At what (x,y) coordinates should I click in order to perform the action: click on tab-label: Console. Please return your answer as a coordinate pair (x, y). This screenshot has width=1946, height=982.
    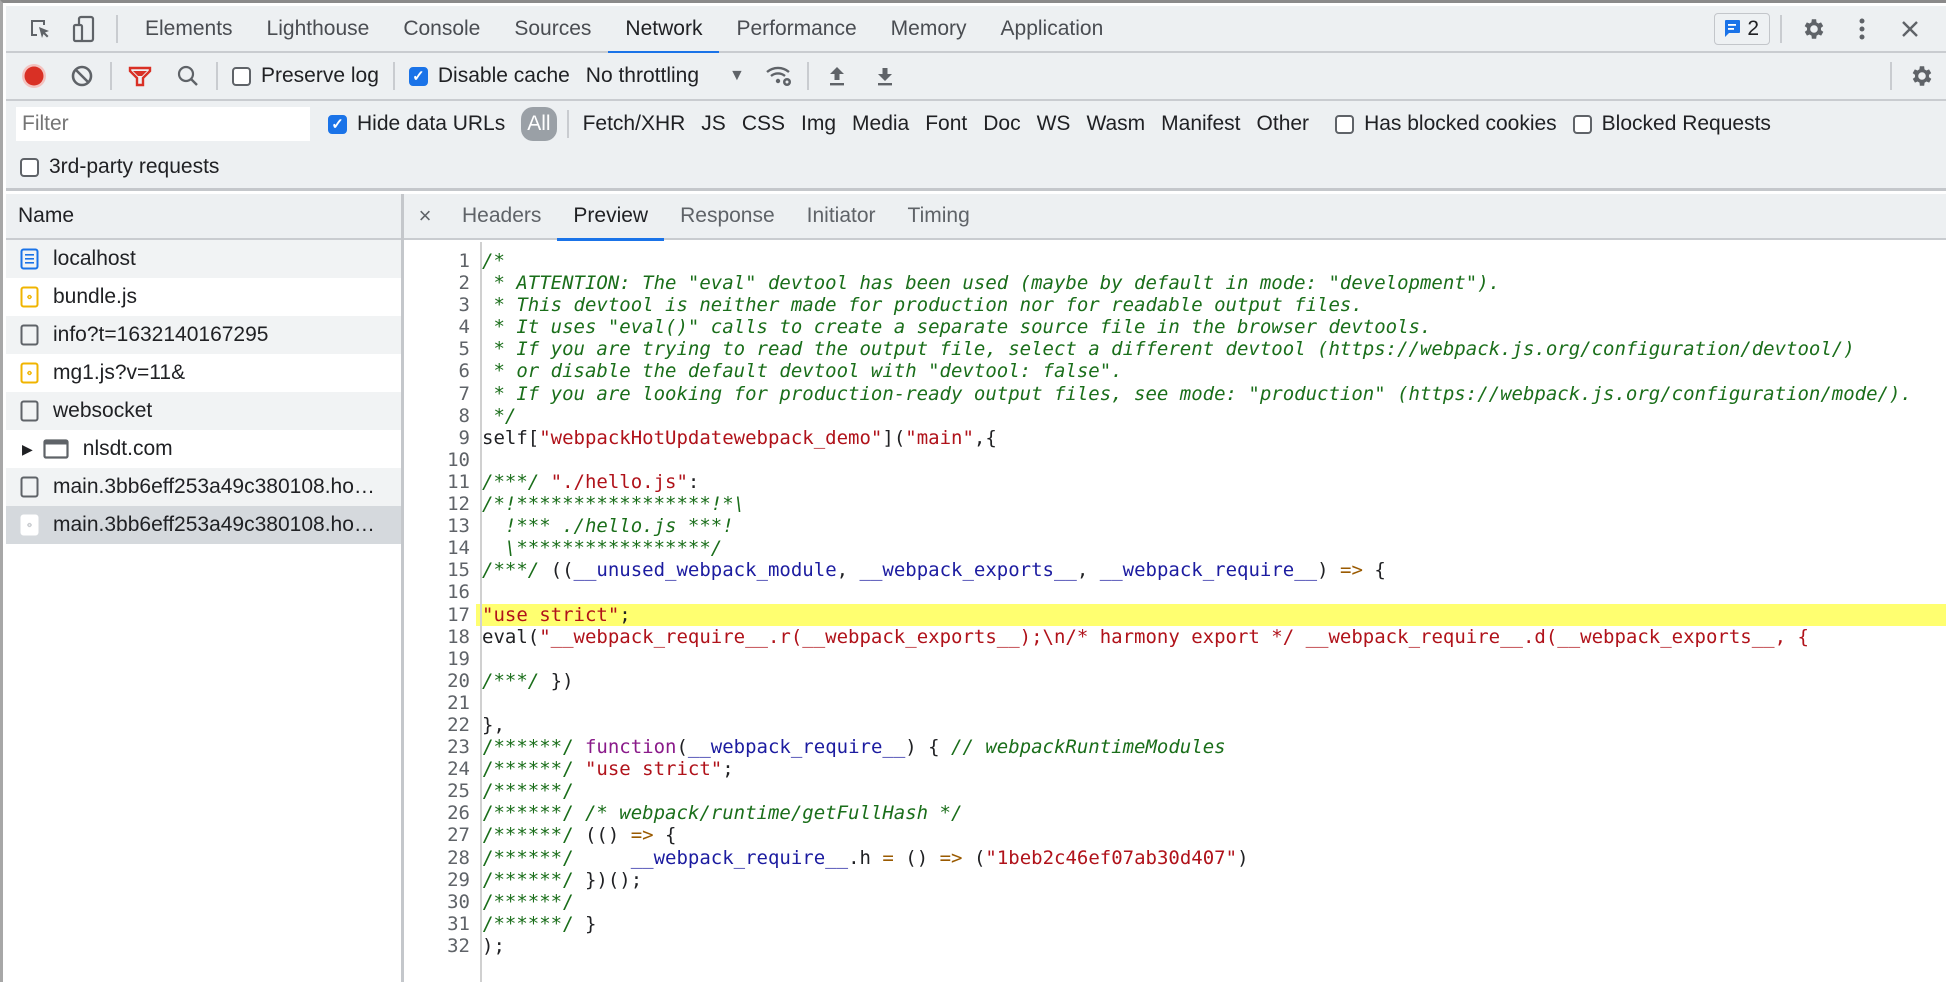
    Looking at the image, I should click on (442, 28).